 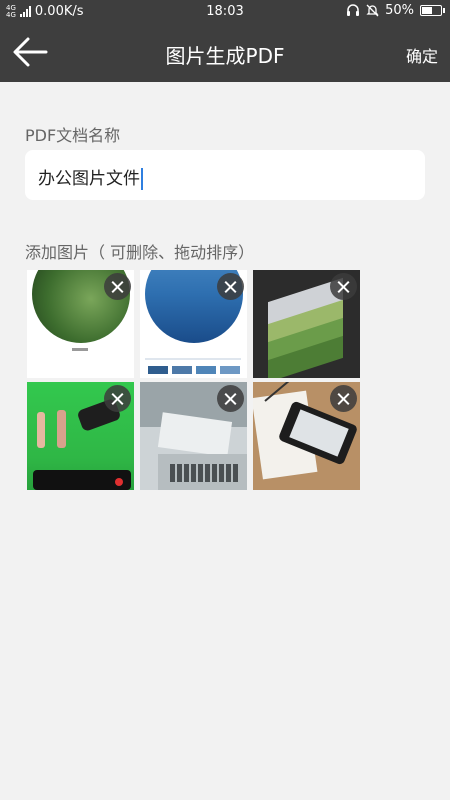 What do you see at coordinates (225, 175) in the screenshot?
I see `pdf-name-field: 办公图片文件` at bounding box center [225, 175].